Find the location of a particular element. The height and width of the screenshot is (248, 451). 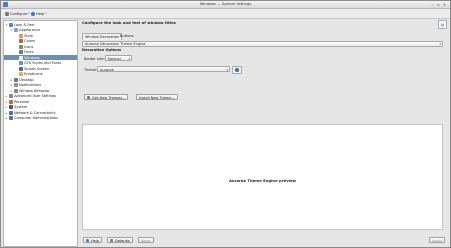

title-bar: Windows — System Settings – ▫ × is located at coordinates (225, 5).